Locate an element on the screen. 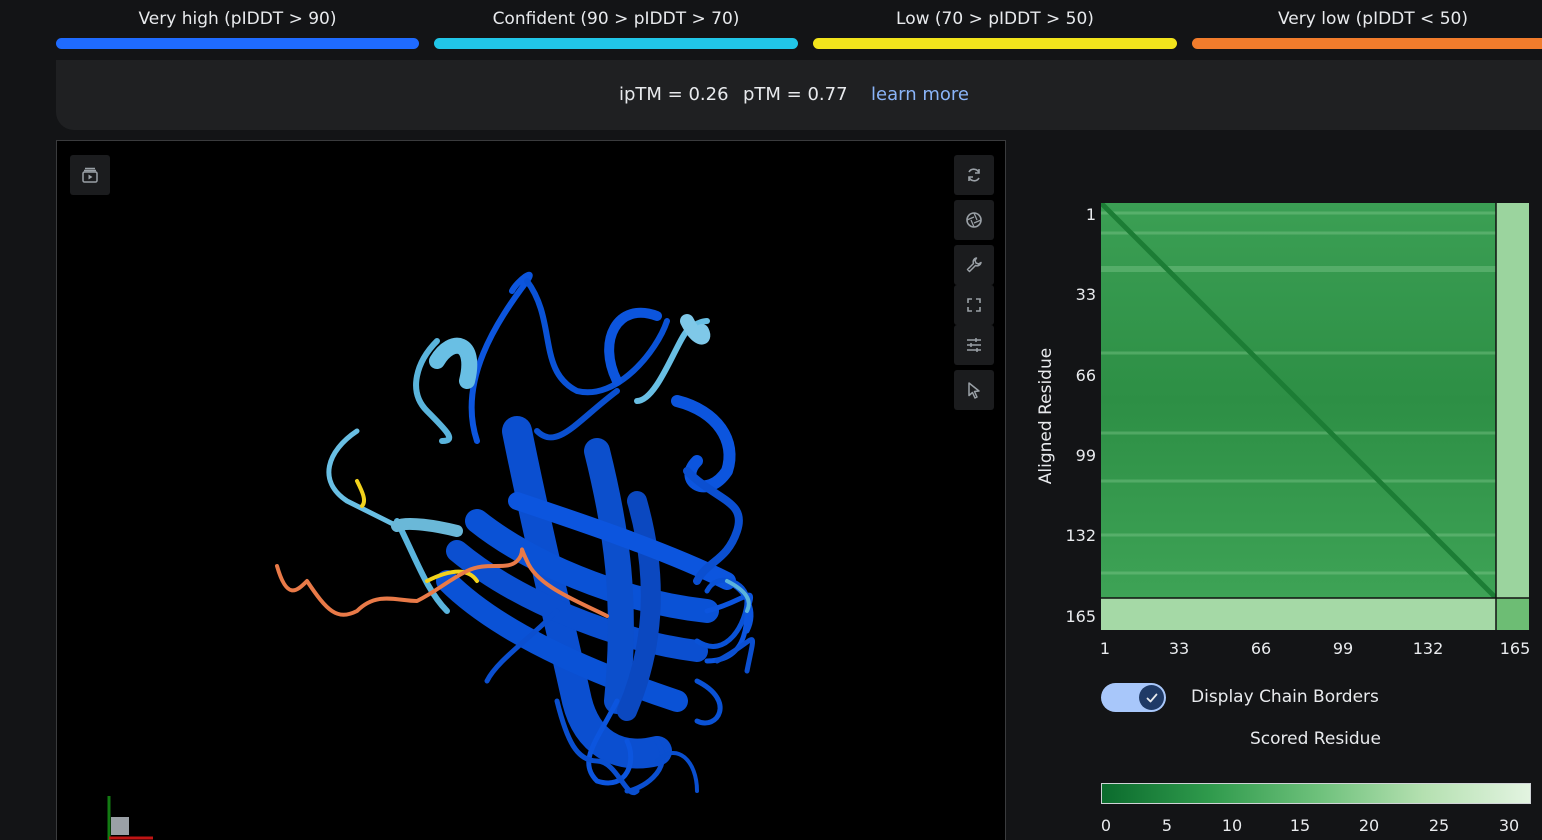 This screenshot has width=1542, height=840. legend-very-high: Very high (pIDDT > 90) is located at coordinates (237, 28).